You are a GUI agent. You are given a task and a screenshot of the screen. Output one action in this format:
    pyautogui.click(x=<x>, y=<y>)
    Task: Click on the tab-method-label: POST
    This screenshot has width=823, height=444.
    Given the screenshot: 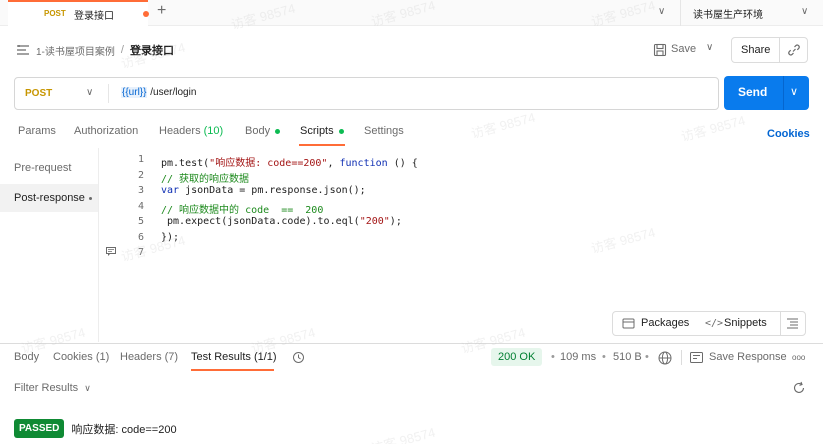 What is the action you would take?
    pyautogui.click(x=55, y=13)
    